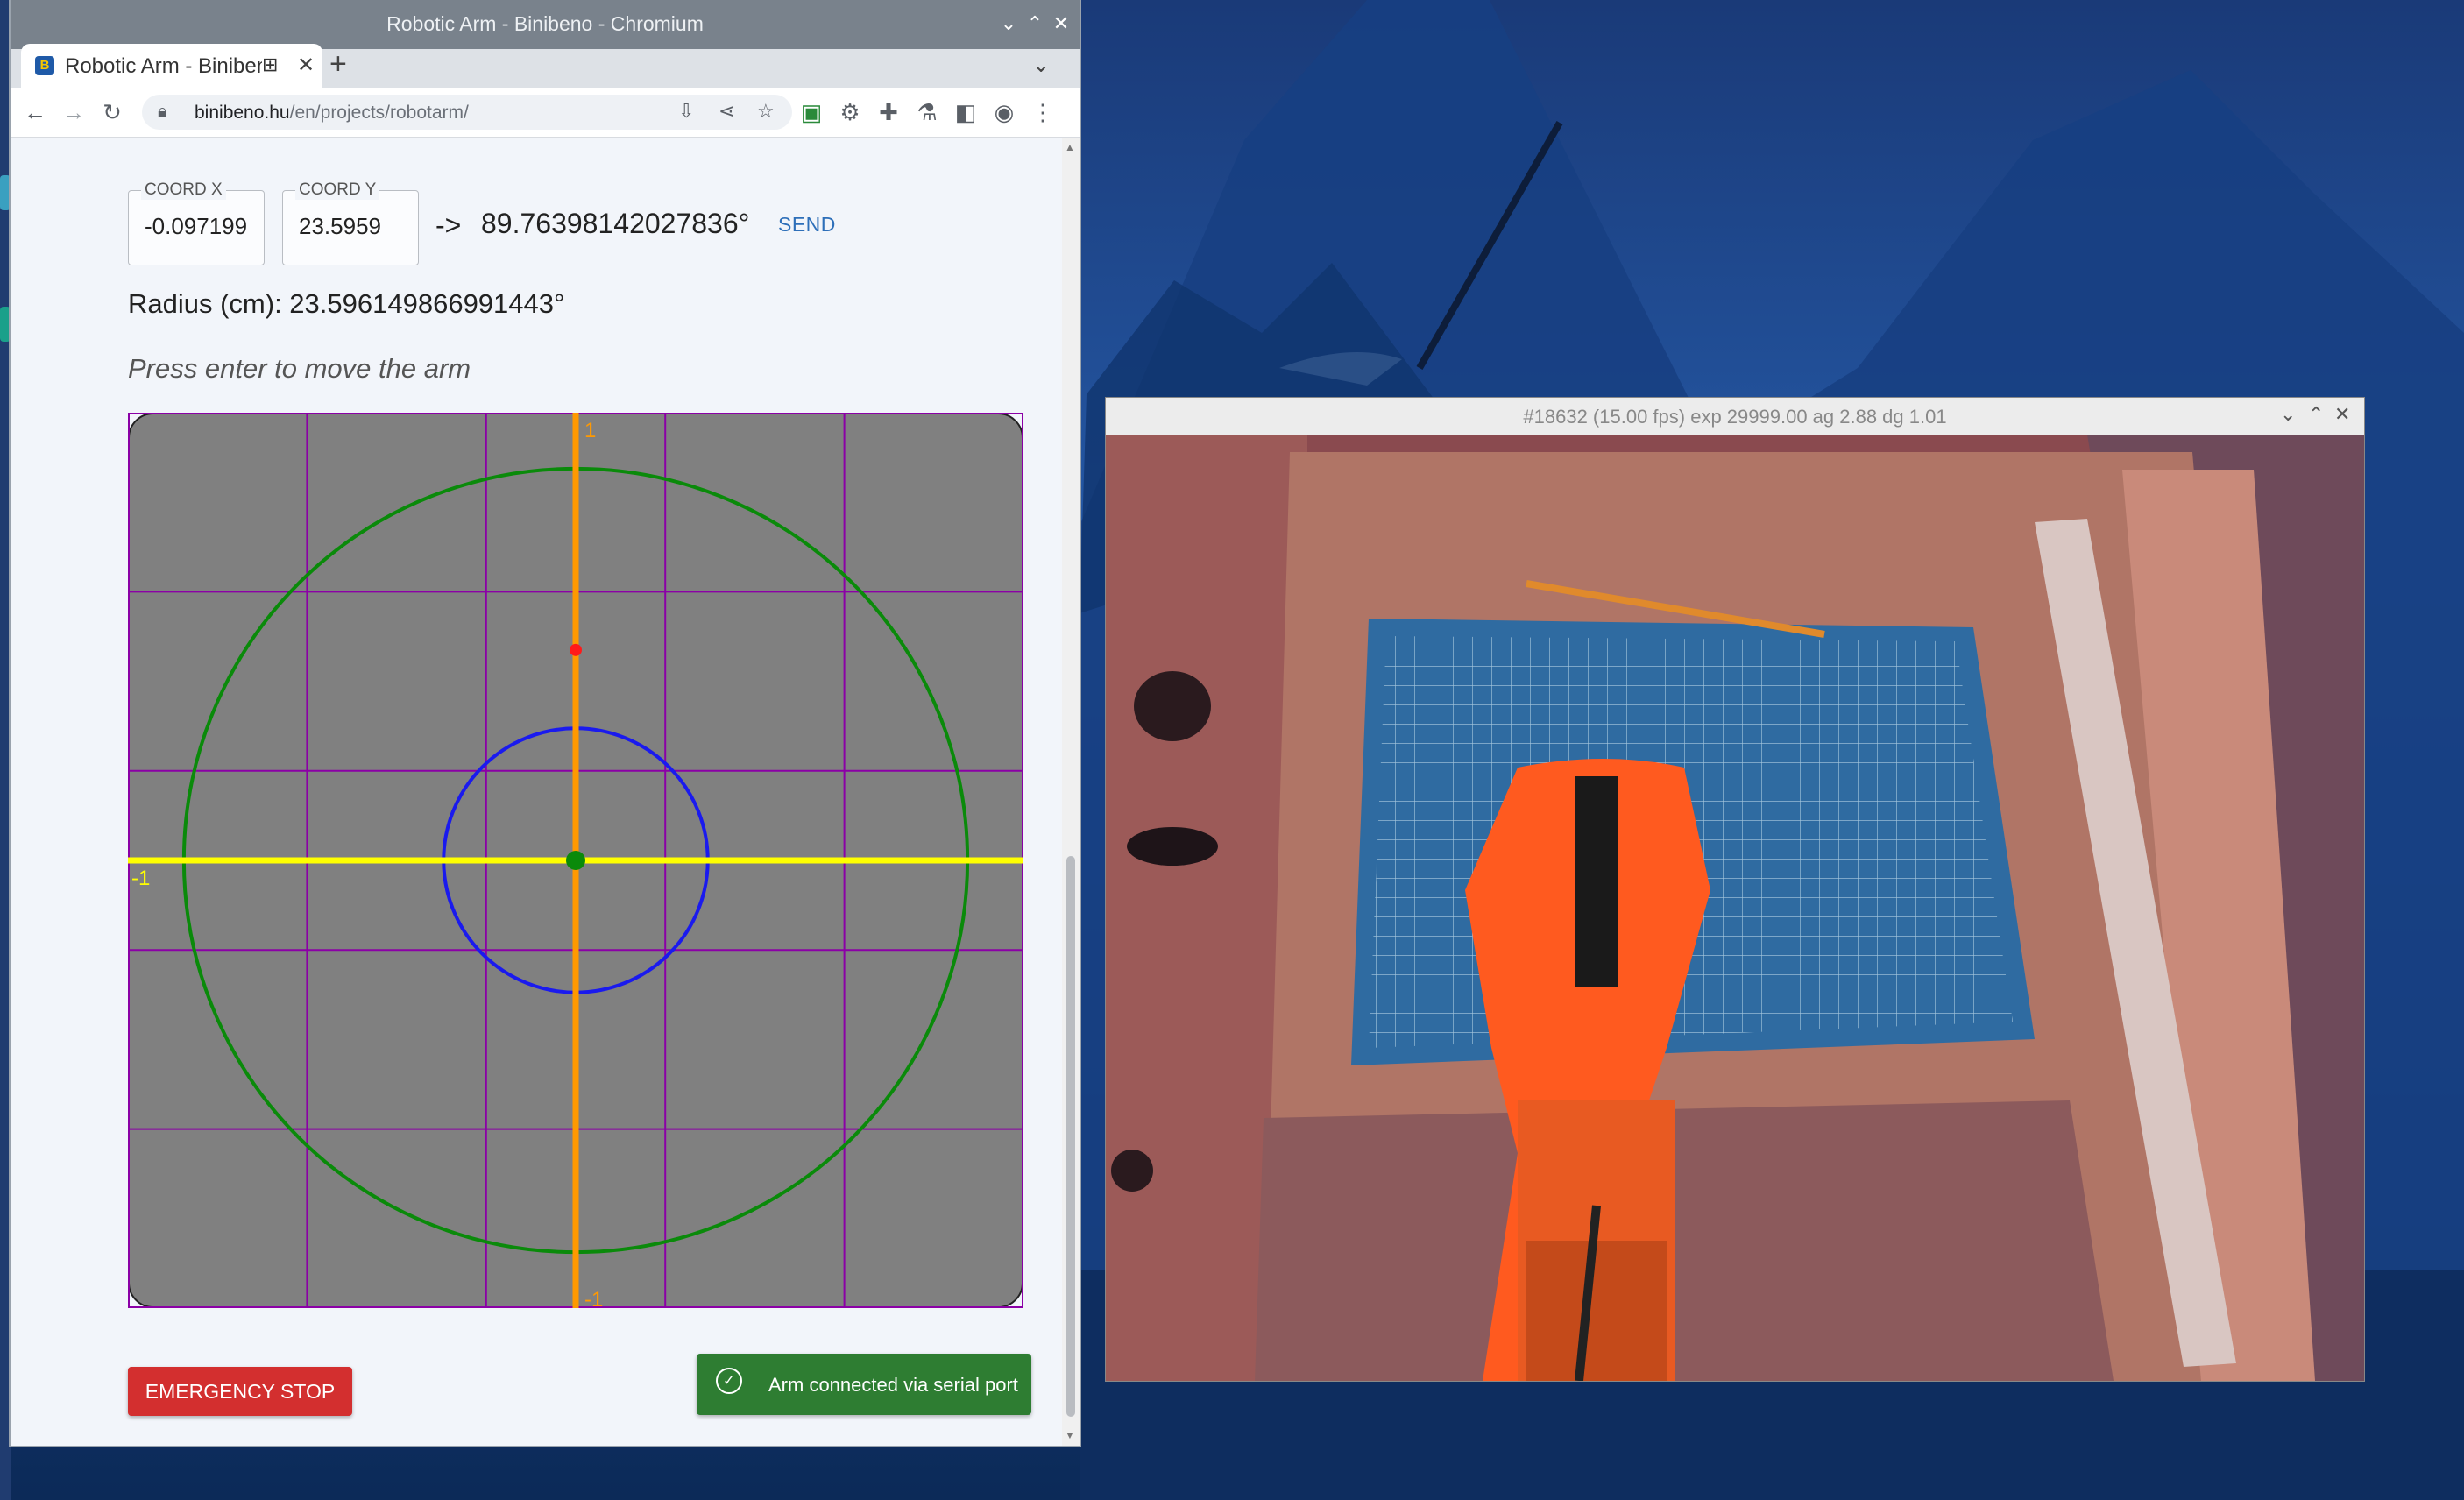  I want to click on forward-icon: →, so click(73, 112).